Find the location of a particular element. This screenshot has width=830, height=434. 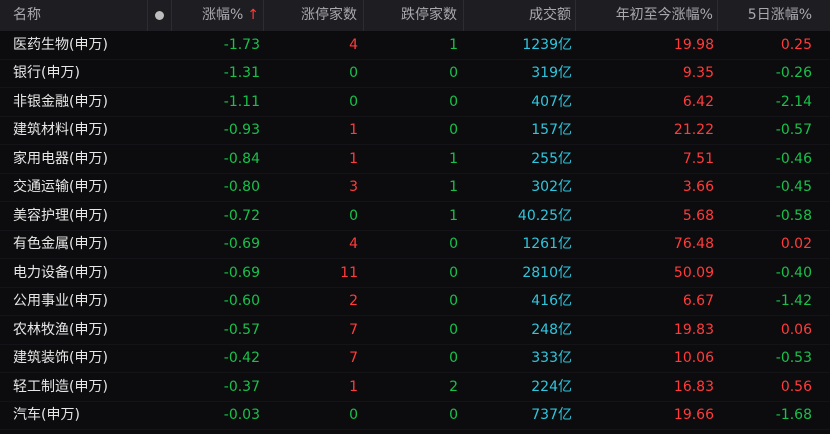

ytd-change-pct: 76.48 is located at coordinates (693, 244).